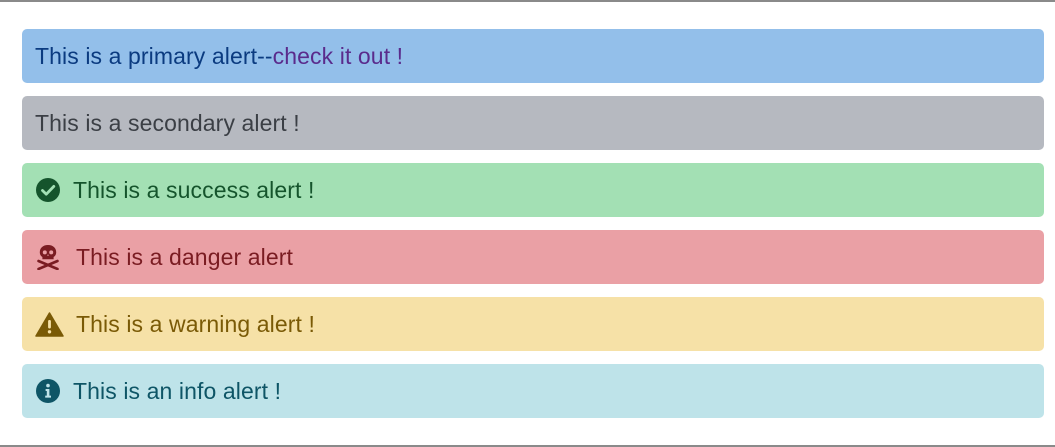 Image resolution: width=1055 pixels, height=447 pixels. Describe the element at coordinates (194, 189) in the screenshot. I see `alert-success-text: This is a success alert !` at that location.